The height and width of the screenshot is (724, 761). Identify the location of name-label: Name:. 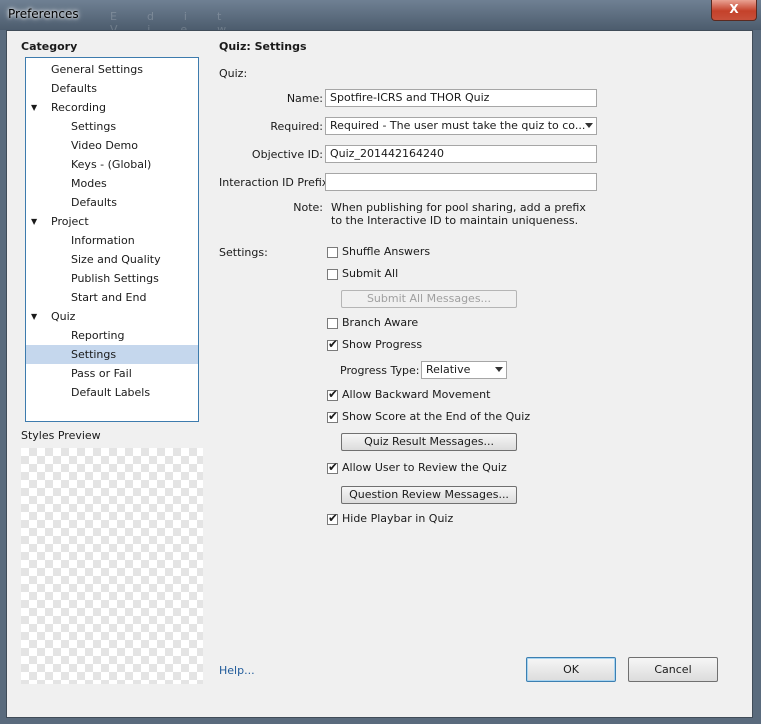
(304, 98).